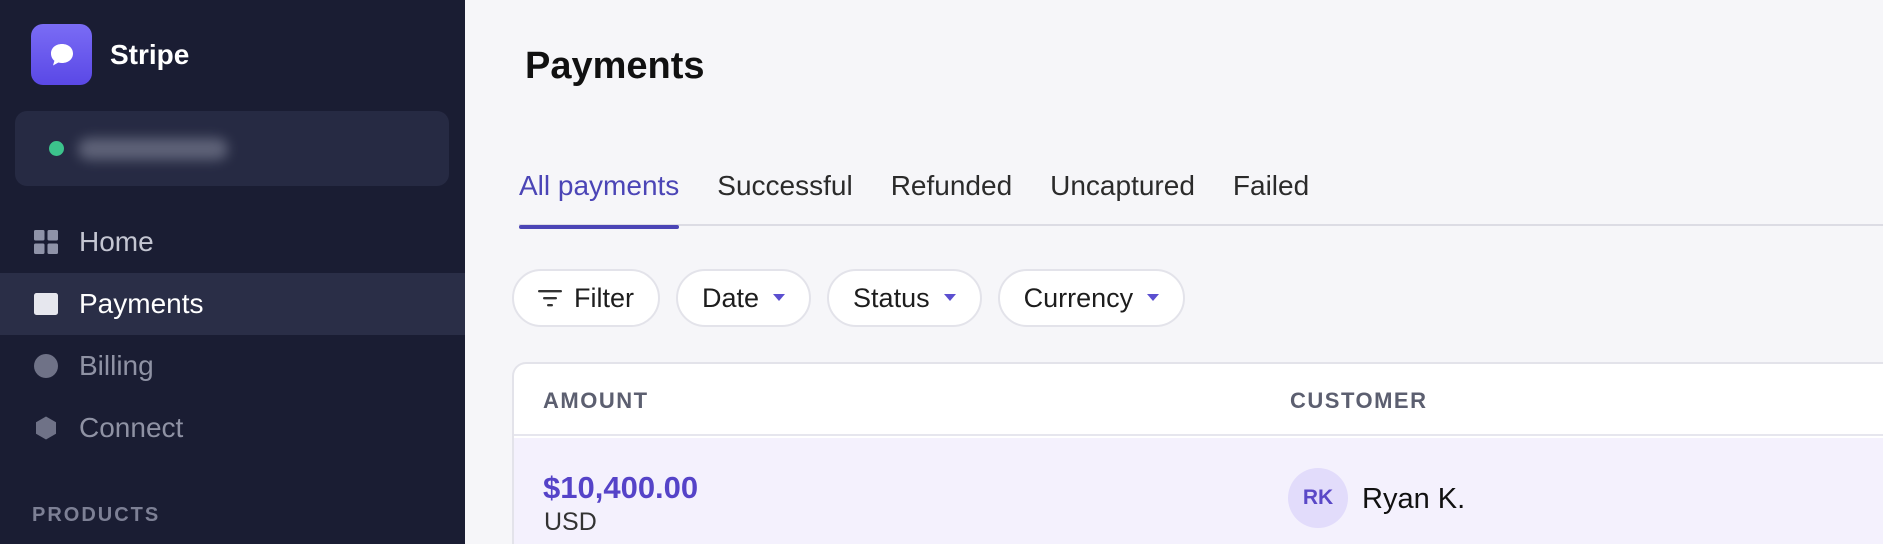 Image resolution: width=1883 pixels, height=544 pixels. I want to click on filter-button: Filter, so click(586, 298).